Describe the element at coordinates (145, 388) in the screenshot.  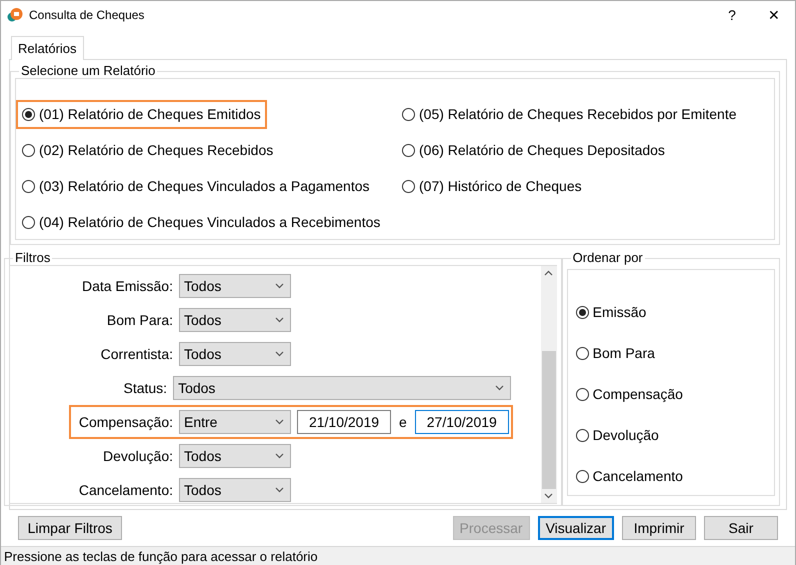
I see `field-label: Status:` at that location.